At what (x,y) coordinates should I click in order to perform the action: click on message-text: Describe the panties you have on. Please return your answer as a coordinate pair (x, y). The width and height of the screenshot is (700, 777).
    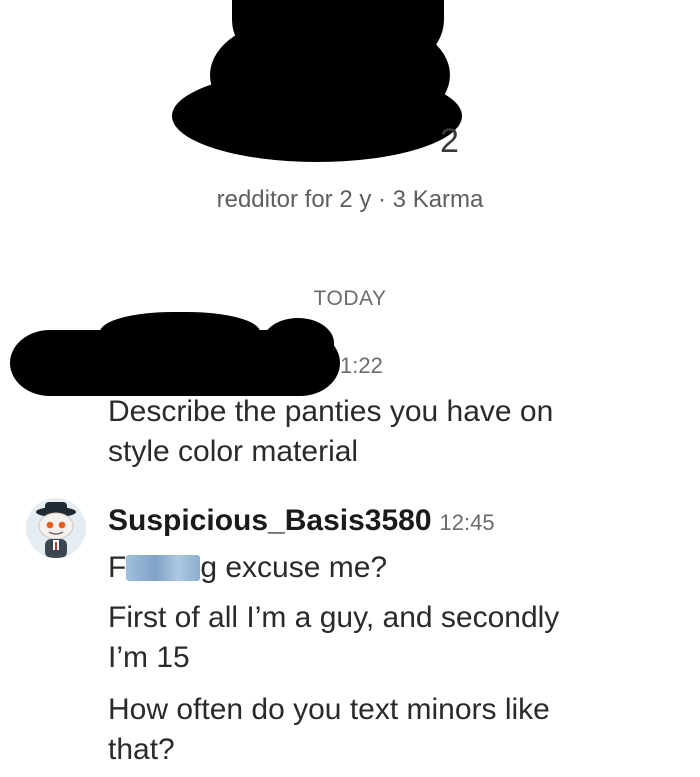
    Looking at the image, I should click on (331, 411).